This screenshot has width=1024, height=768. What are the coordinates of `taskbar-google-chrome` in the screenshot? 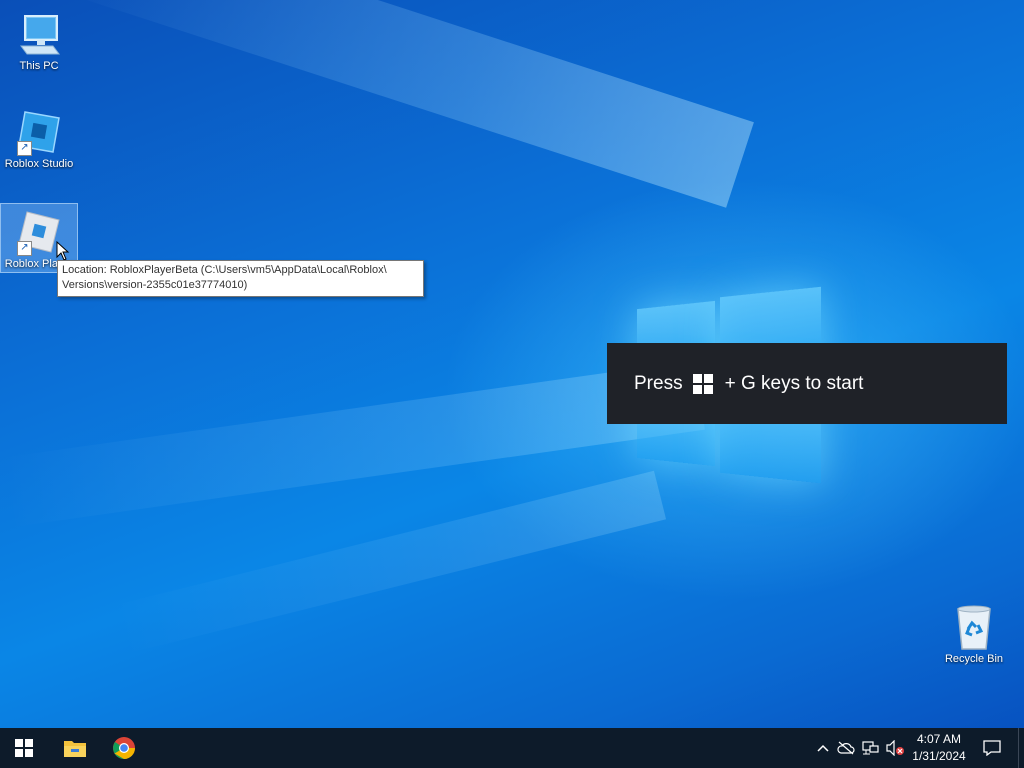 It's located at (124, 748).